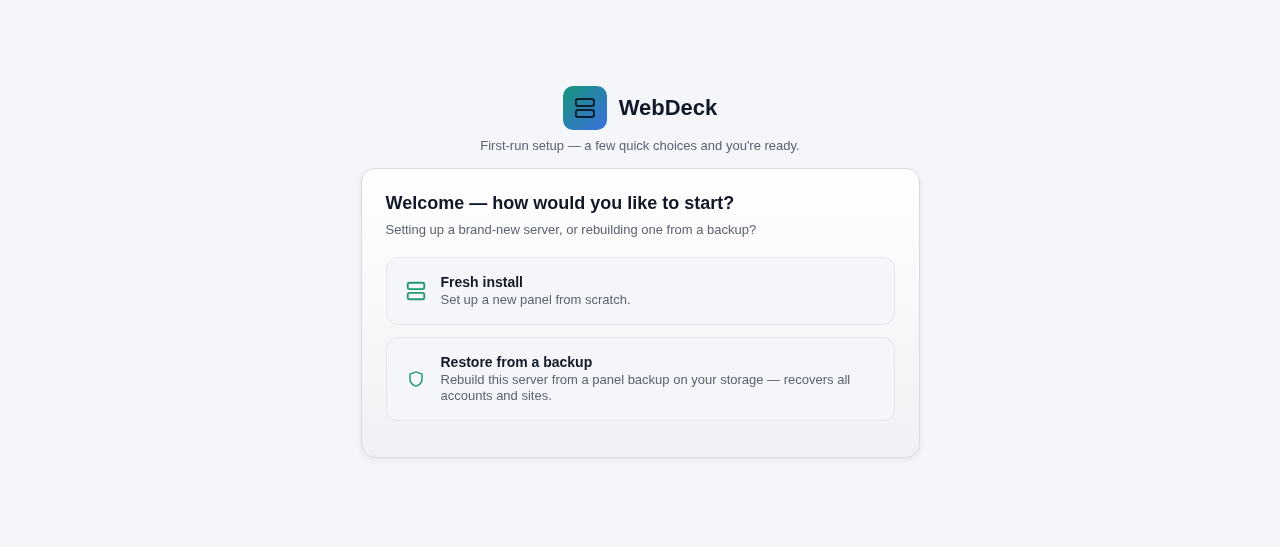 This screenshot has height=547, width=1280. What do you see at coordinates (517, 362) in the screenshot?
I see `option-title: Restore from a backup` at bounding box center [517, 362].